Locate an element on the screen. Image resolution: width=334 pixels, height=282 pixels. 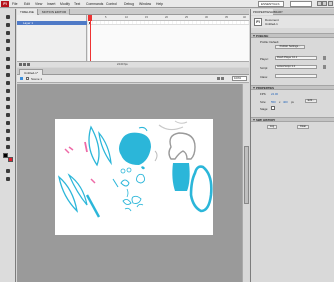
playhead-line is located at coordinates (90, 41).